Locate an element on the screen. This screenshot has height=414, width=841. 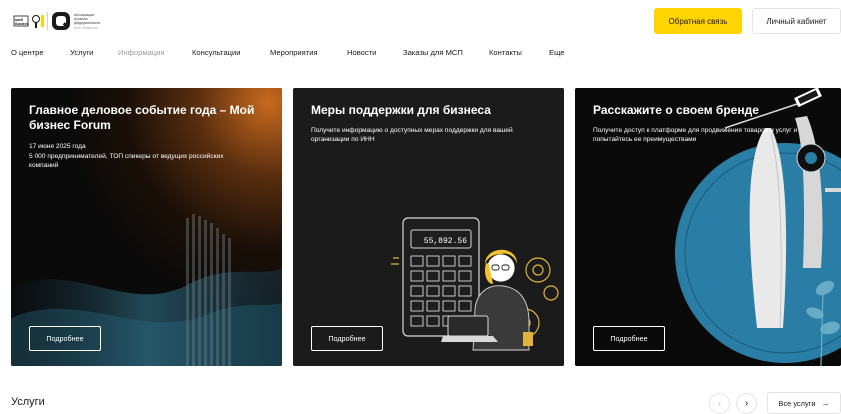
moi-biznes-logo: мой бизнес is located at coordinates (29, 21).